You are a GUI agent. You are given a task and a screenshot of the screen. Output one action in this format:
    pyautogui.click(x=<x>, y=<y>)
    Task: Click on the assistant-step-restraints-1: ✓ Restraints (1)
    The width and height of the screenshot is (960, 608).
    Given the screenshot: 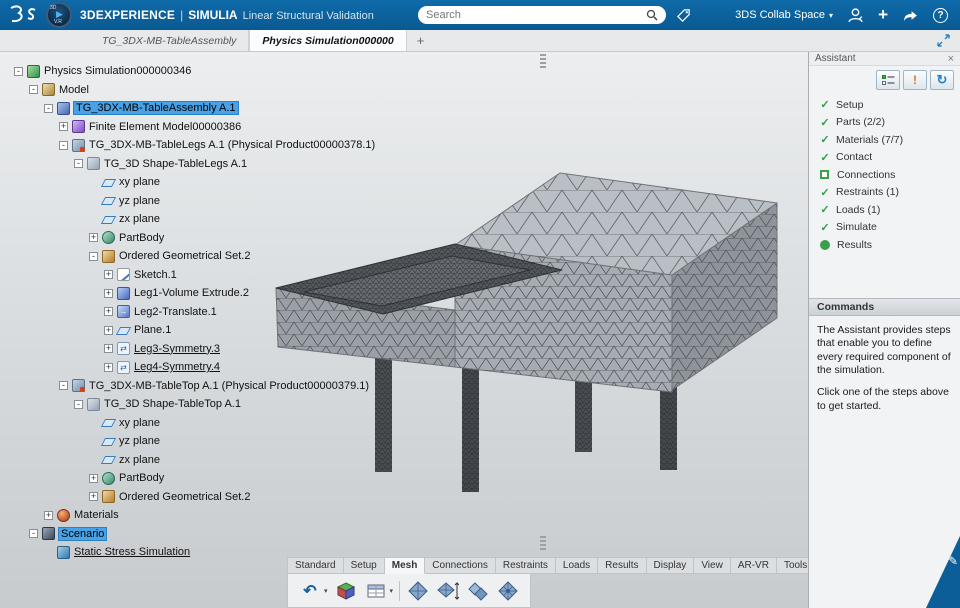 What is the action you would take?
    pyautogui.click(x=884, y=193)
    